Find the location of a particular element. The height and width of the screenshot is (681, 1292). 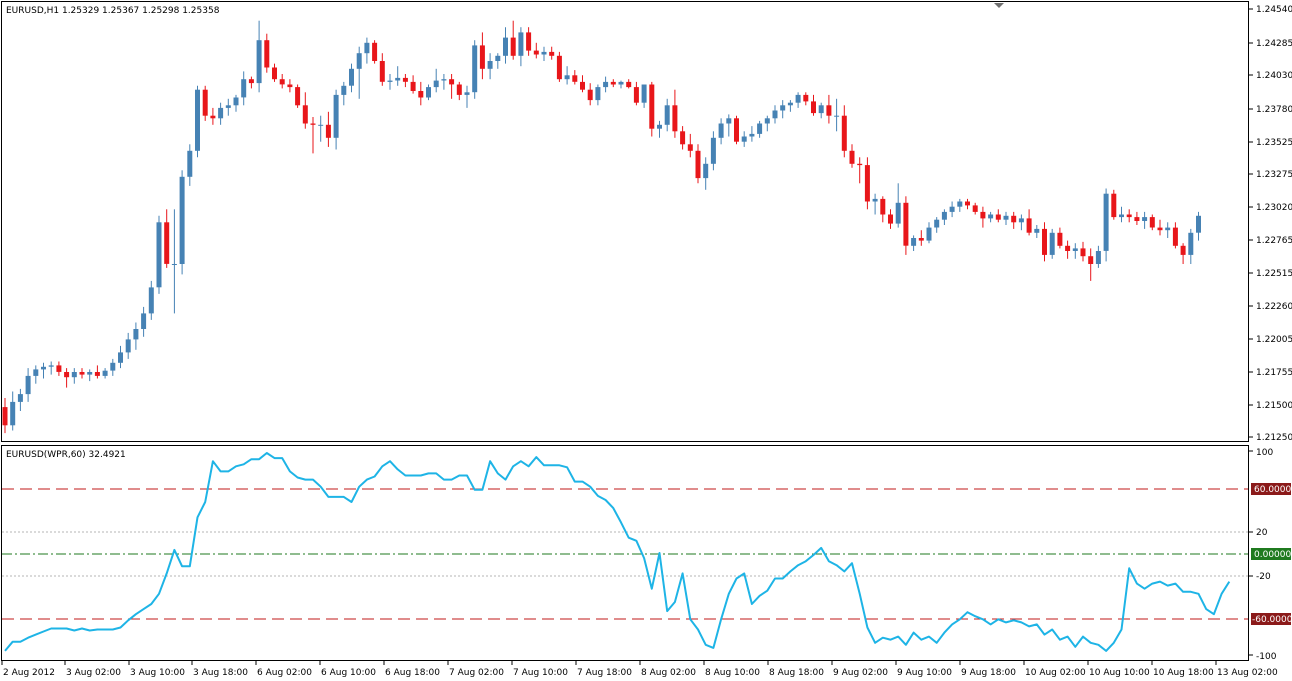

time-tick: 6 Aug 18:00 is located at coordinates (412, 673).